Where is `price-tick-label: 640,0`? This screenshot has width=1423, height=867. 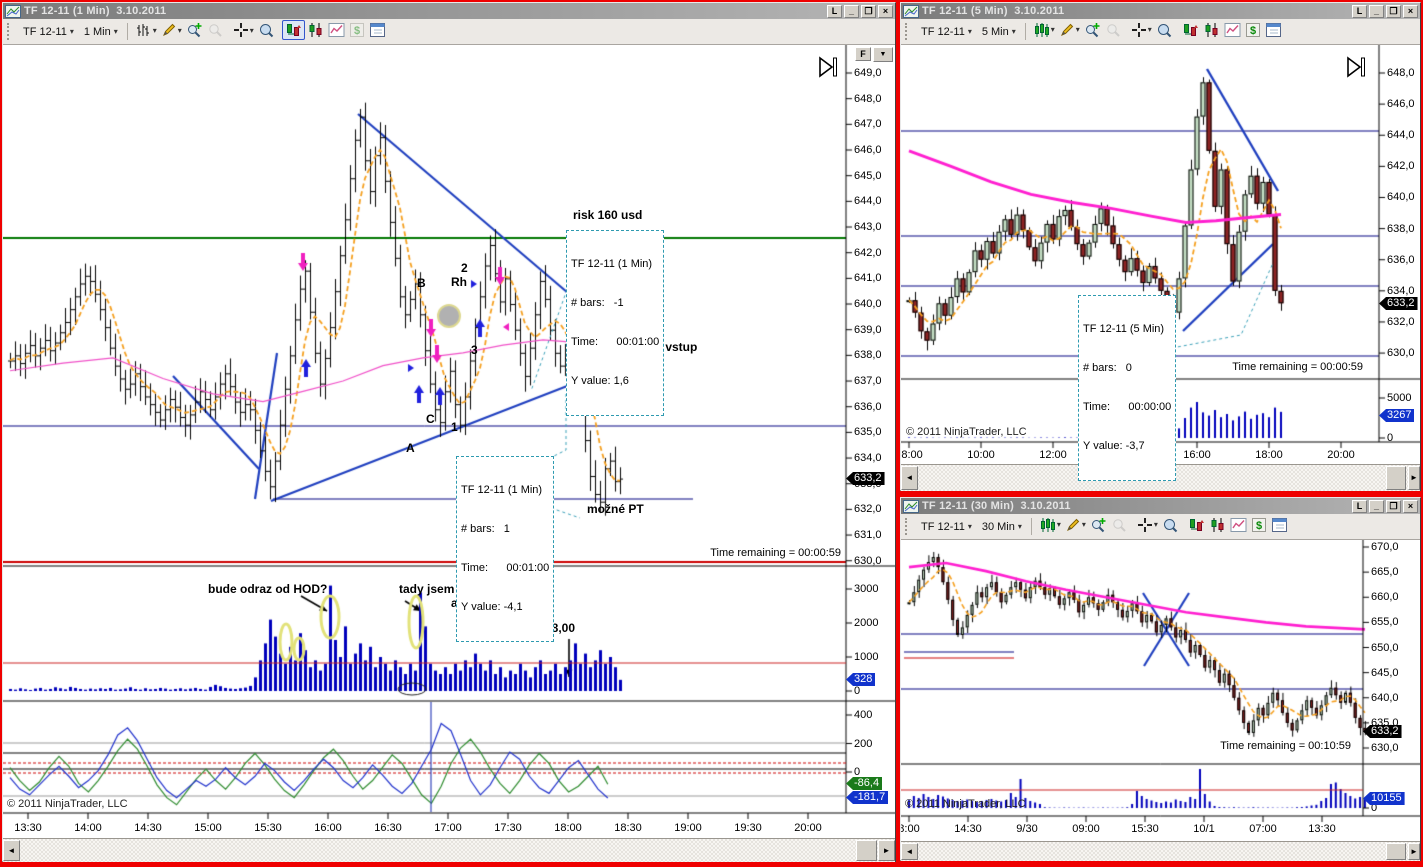
price-tick-label: 640,0 is located at coordinates (1385, 697).